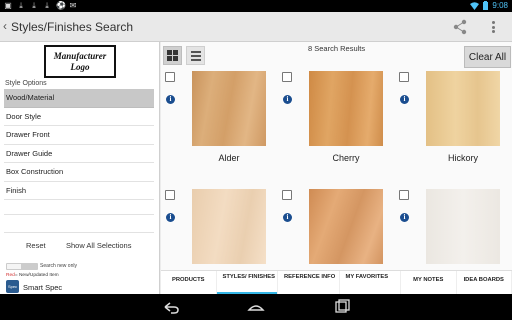 The height and width of the screenshot is (320, 512). What do you see at coordinates (79, 135) in the screenshot?
I see `option-drawer-front: Drawer Front` at bounding box center [79, 135].